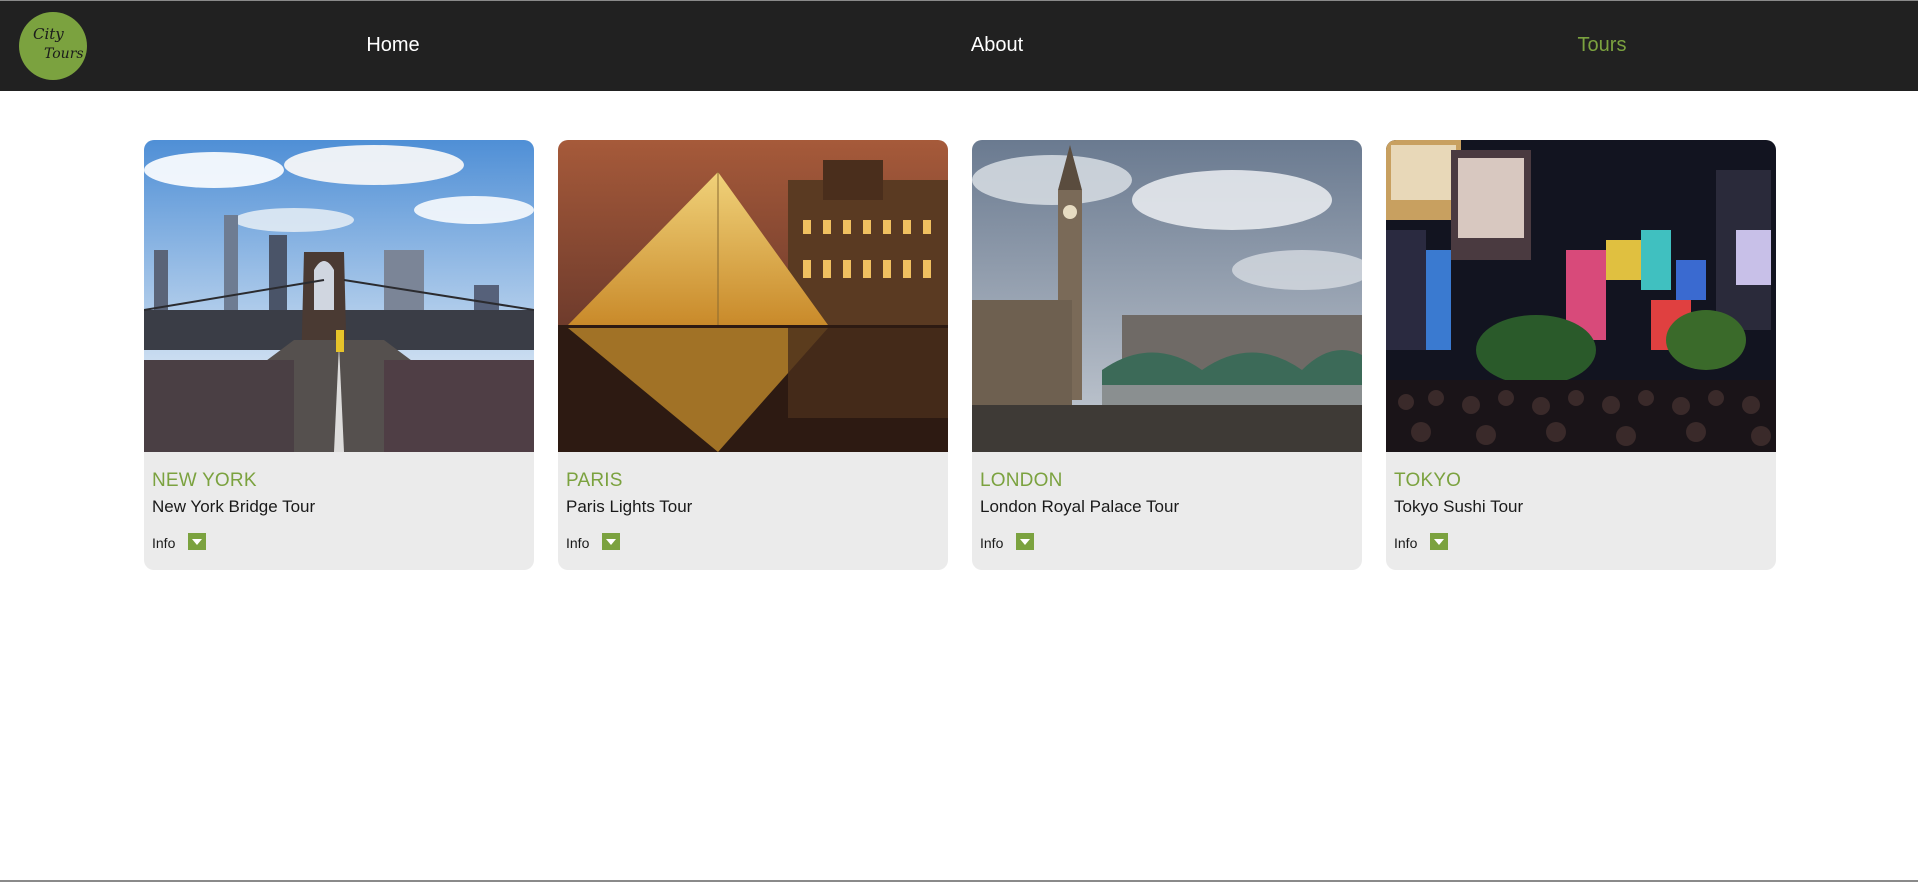  Describe the element at coordinates (64, 54) in the screenshot. I see `logo-text-line2: Tours` at that location.